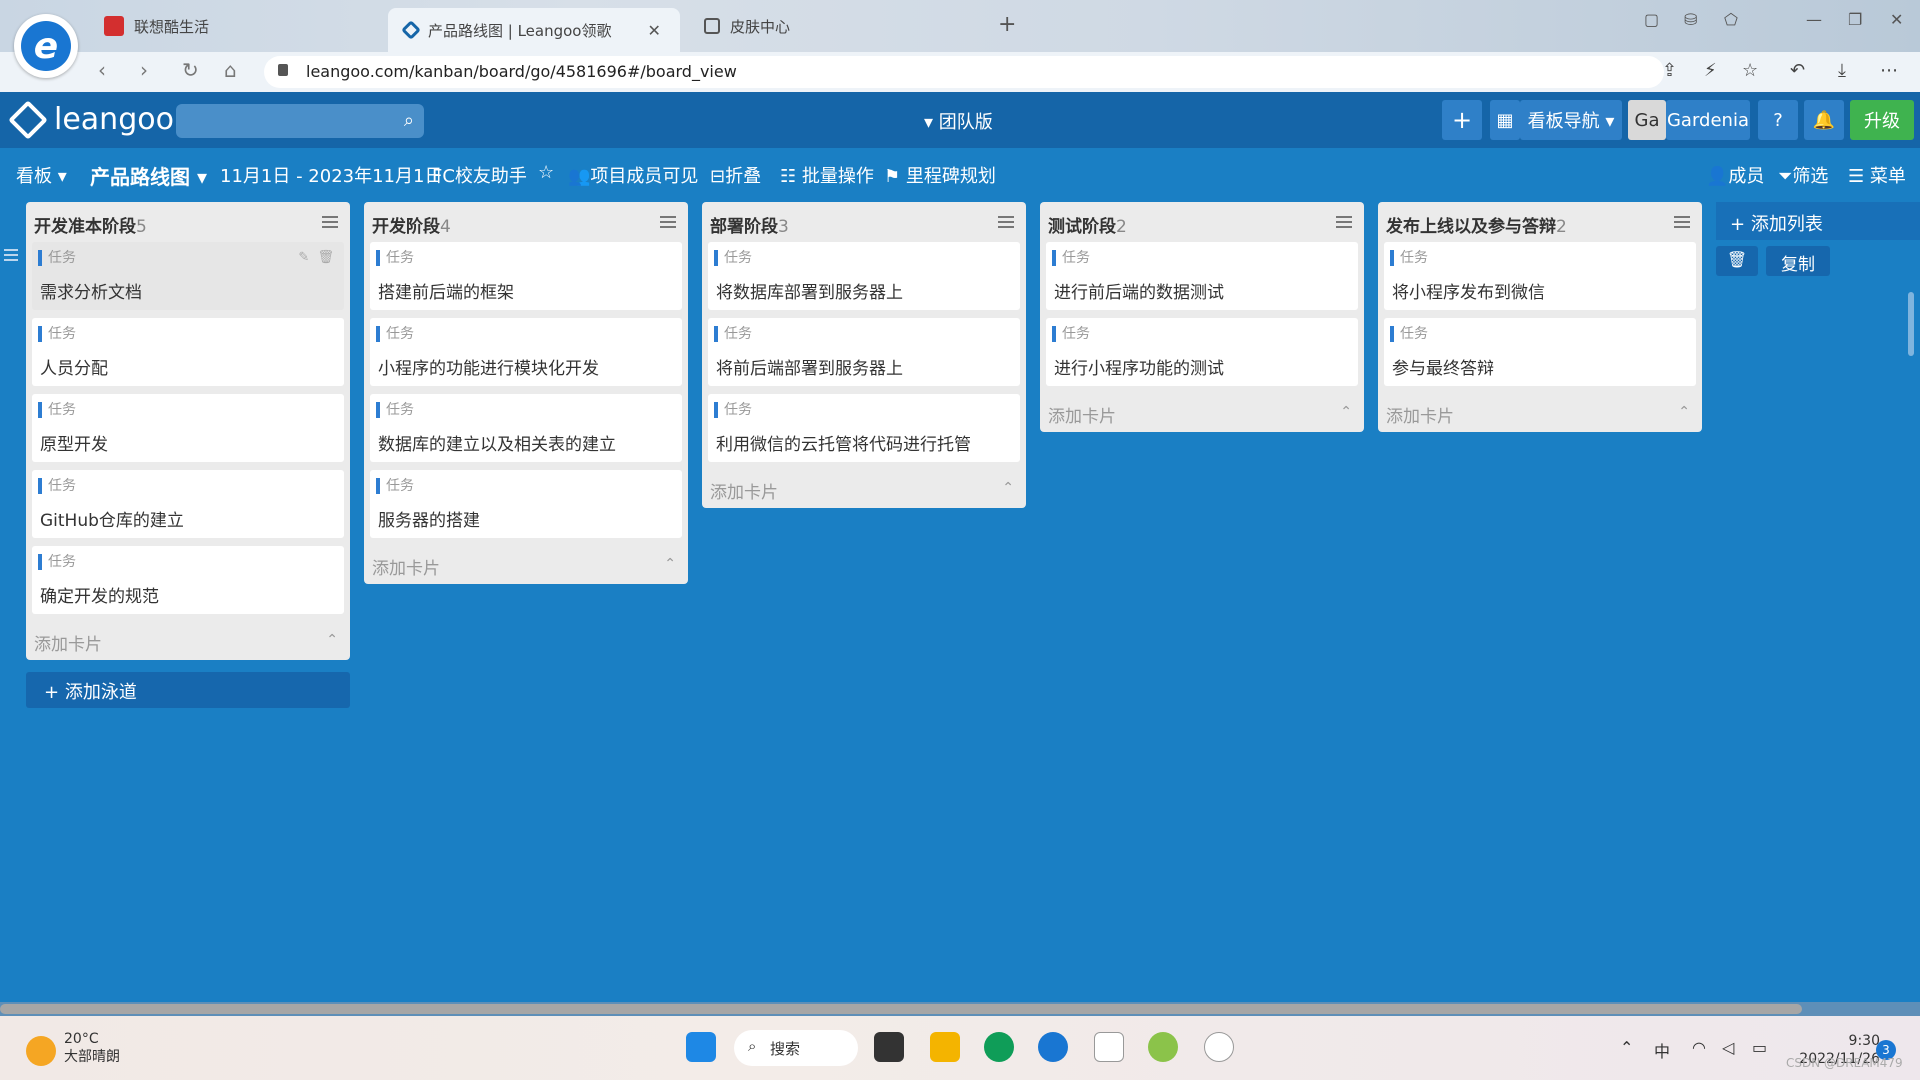 This screenshot has width=1920, height=1080. What do you see at coordinates (1690, 19) in the screenshot?
I see `reading-mode-icon: ⛁` at bounding box center [1690, 19].